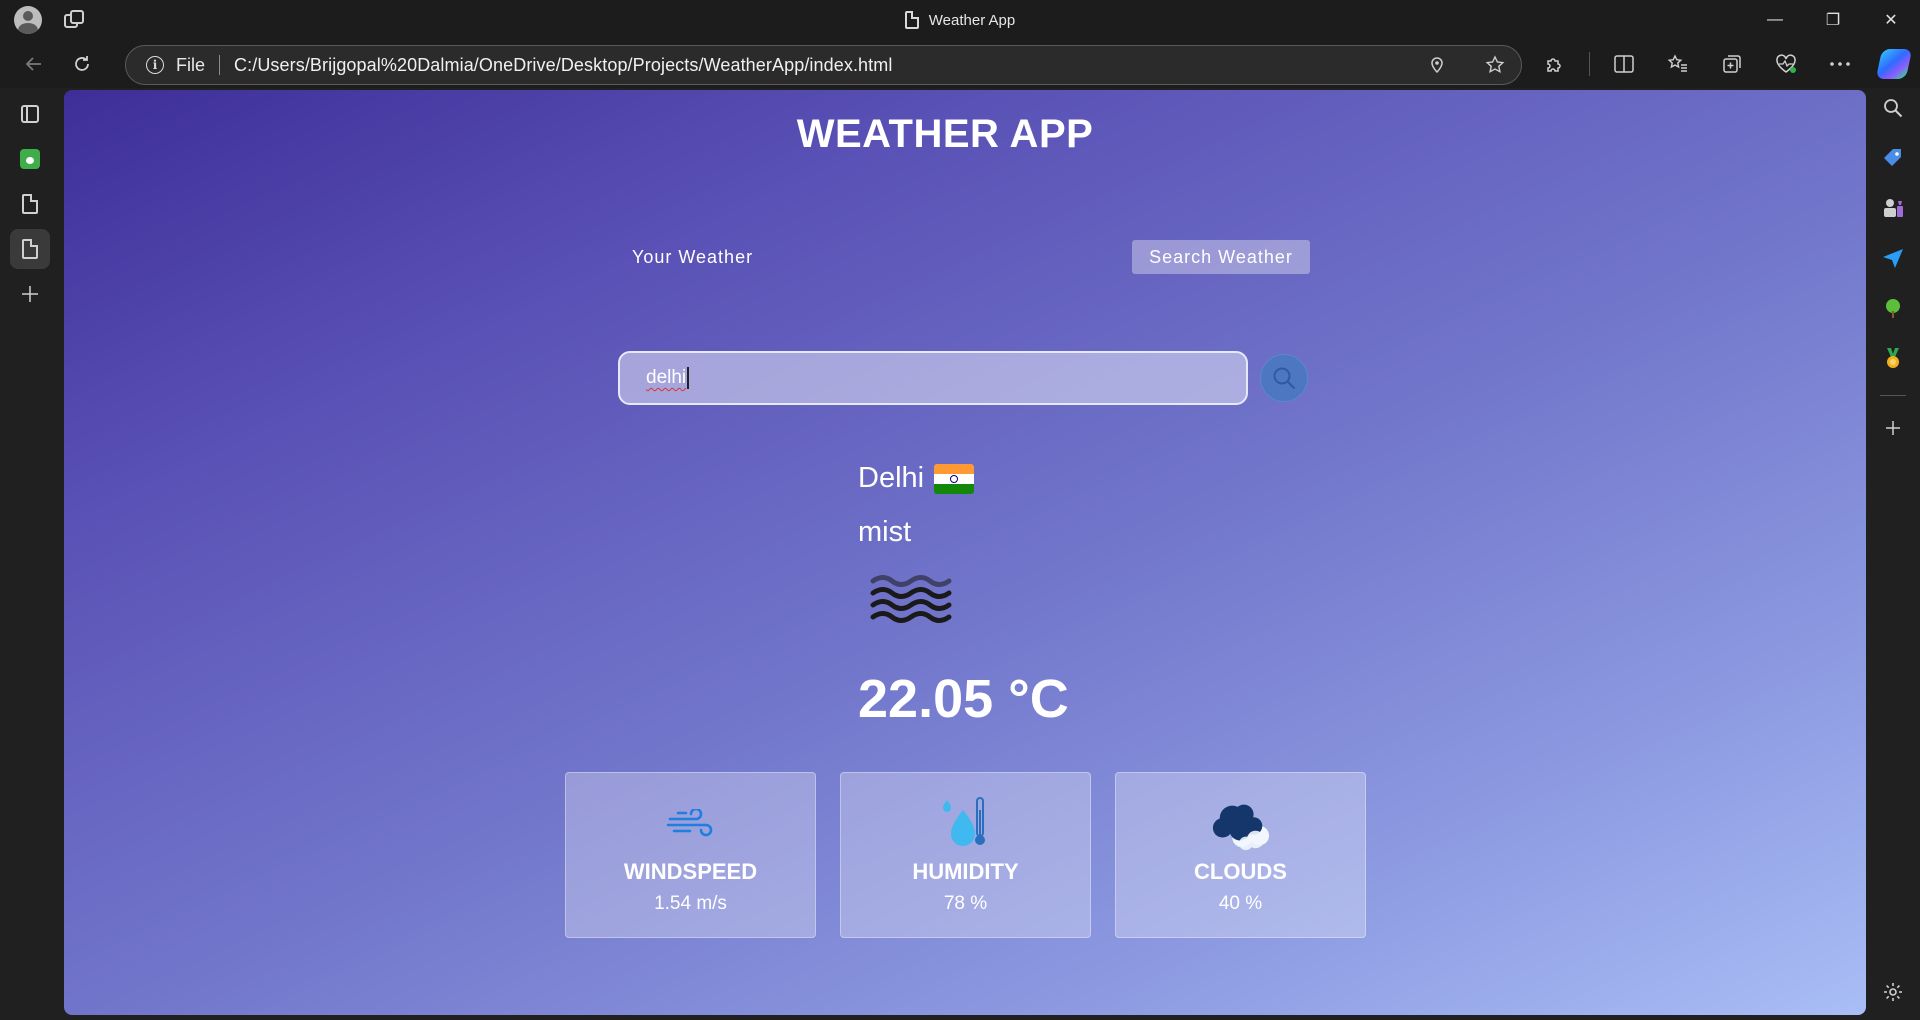 The height and width of the screenshot is (1020, 1920). Describe the element at coordinates (1775, 20) in the screenshot. I see `minimize-button: —` at that location.